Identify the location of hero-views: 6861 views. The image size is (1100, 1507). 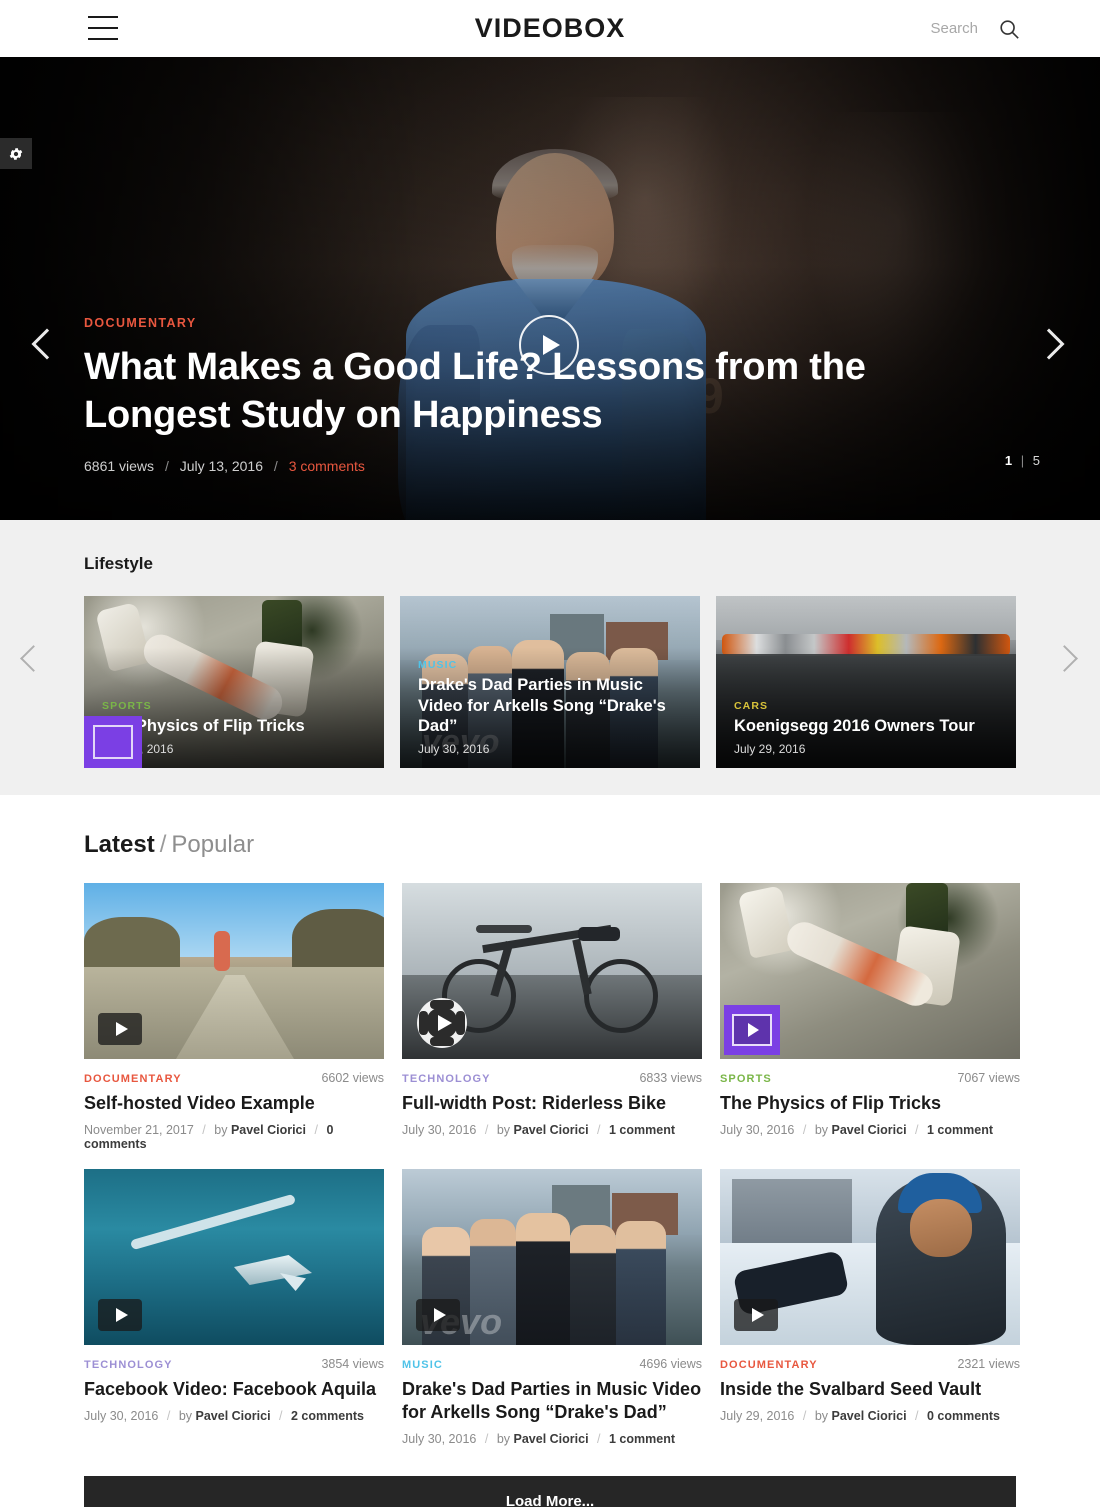
(119, 466).